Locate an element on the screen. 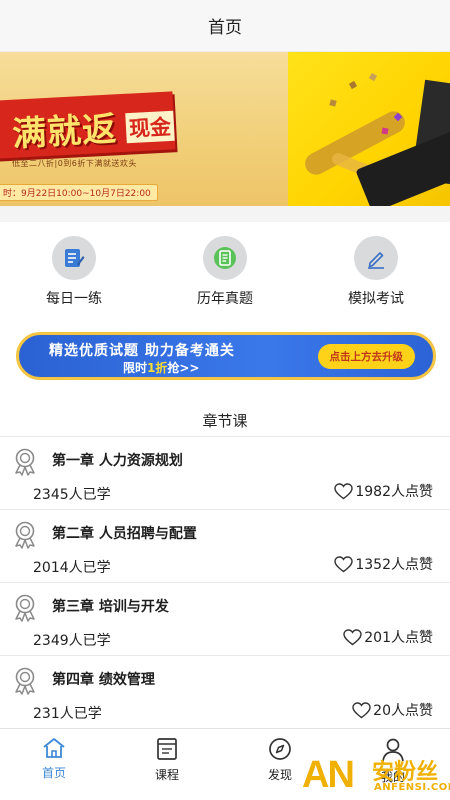 This screenshot has width=450, height=800. like-count: 201人点赞 is located at coordinates (388, 637).